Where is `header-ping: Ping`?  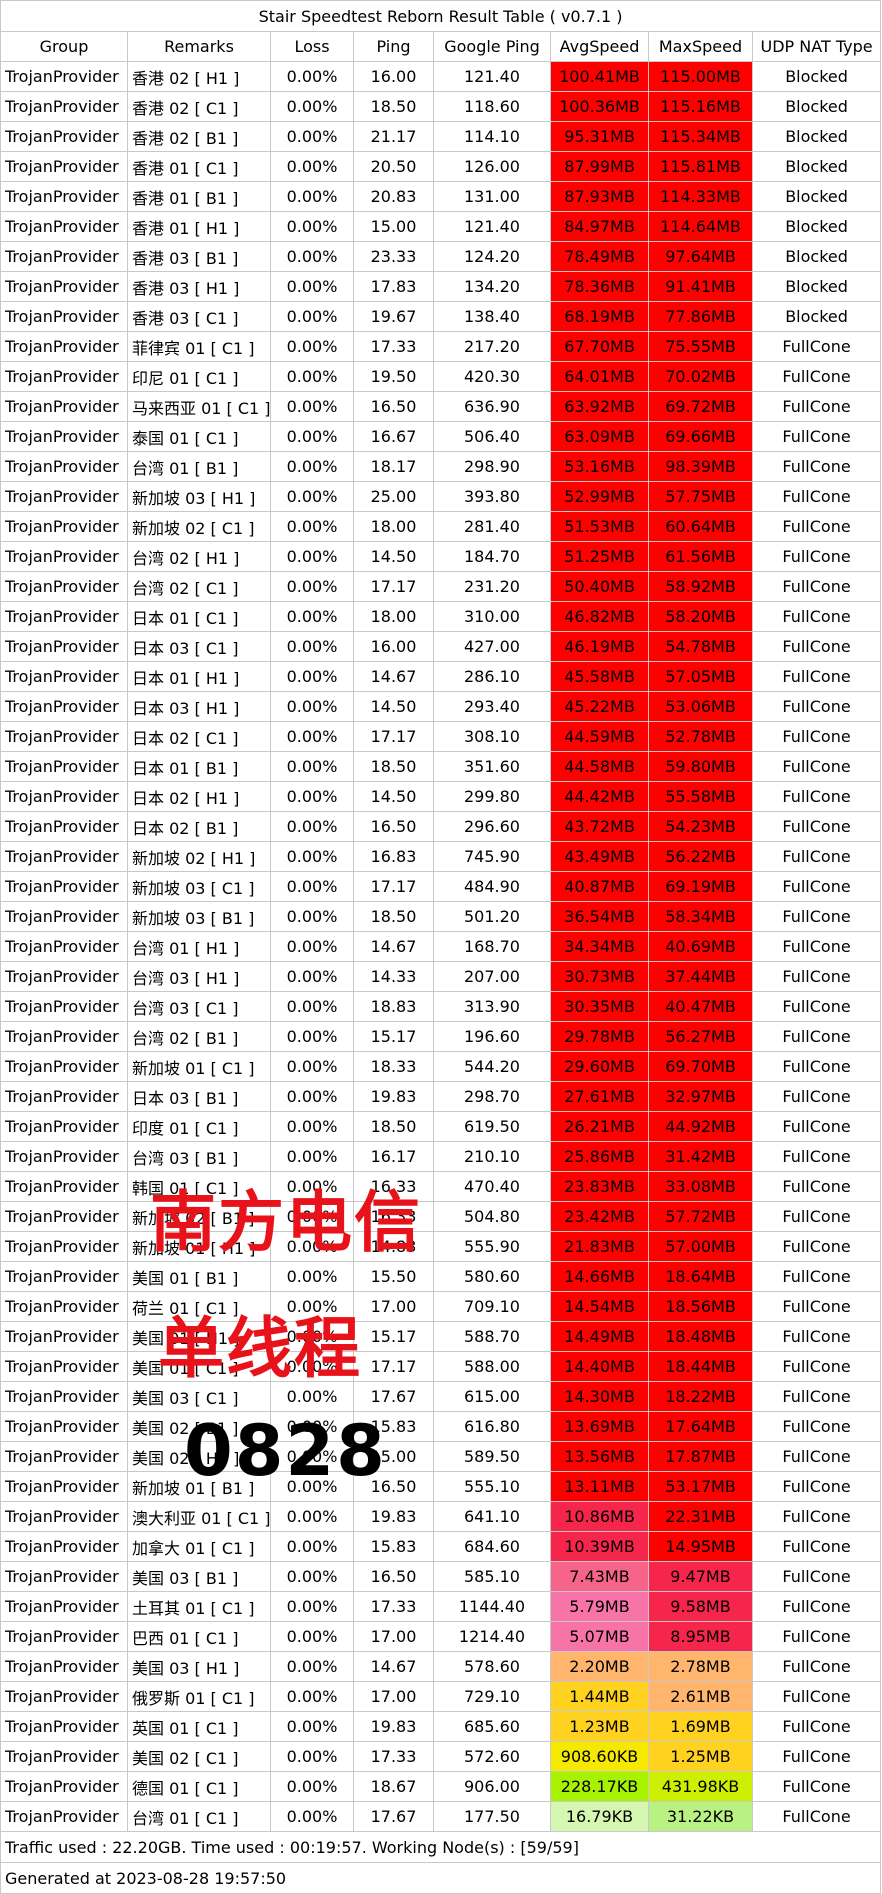
header-ping: Ping is located at coordinates (393, 46).